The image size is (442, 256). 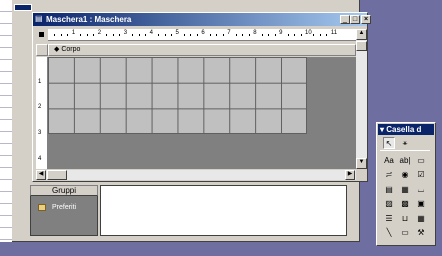 I want to click on maximize-button: □, so click(x=355, y=19).